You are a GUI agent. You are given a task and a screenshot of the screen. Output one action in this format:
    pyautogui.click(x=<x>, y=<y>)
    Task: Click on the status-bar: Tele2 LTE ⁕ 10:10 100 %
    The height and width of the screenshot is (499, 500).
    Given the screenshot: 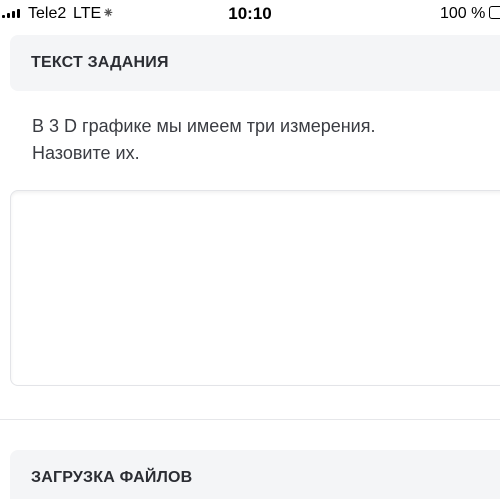 What is the action you would take?
    pyautogui.click(x=250, y=14)
    